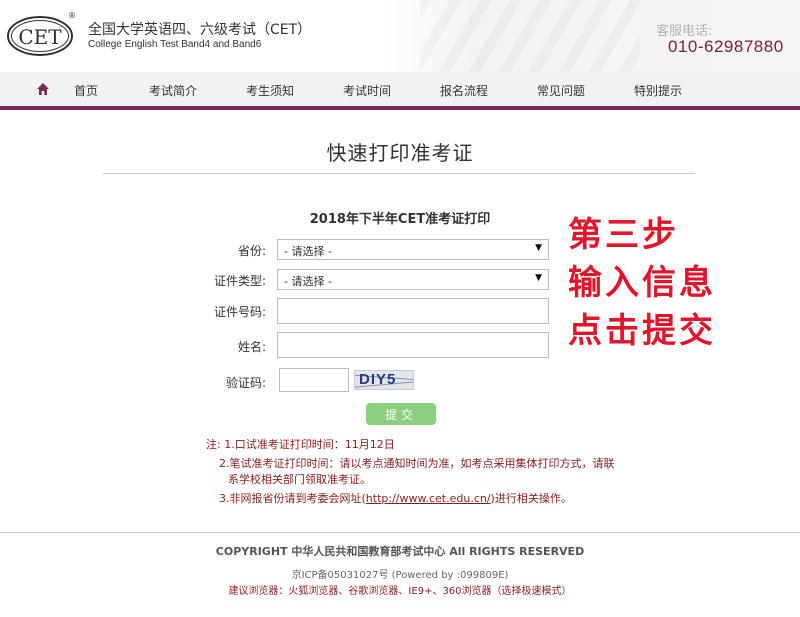 This screenshot has height=617, width=800. What do you see at coordinates (417, 463) in the screenshot?
I see `note-line-2: 2.笔试准考证打印时间：请以考点通知时间为准，如考点采用集体打印方式，请联` at bounding box center [417, 463].